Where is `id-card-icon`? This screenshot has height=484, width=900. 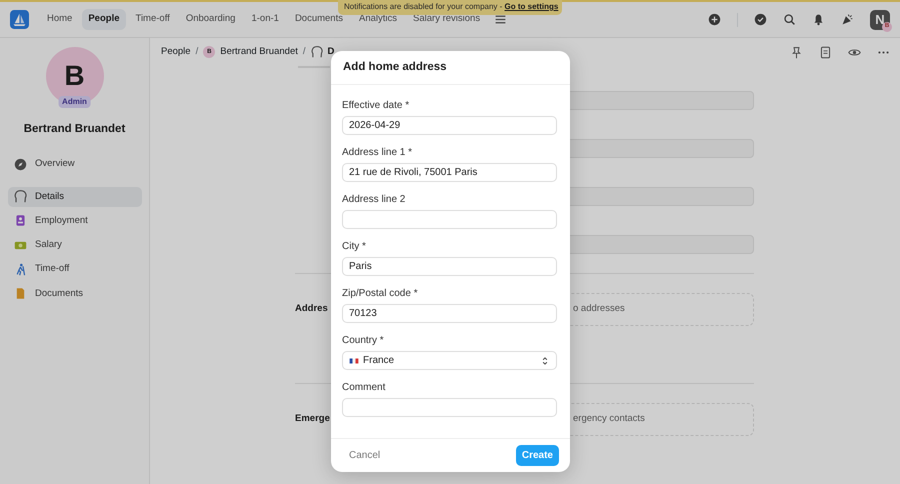
id-card-icon is located at coordinates (20, 221).